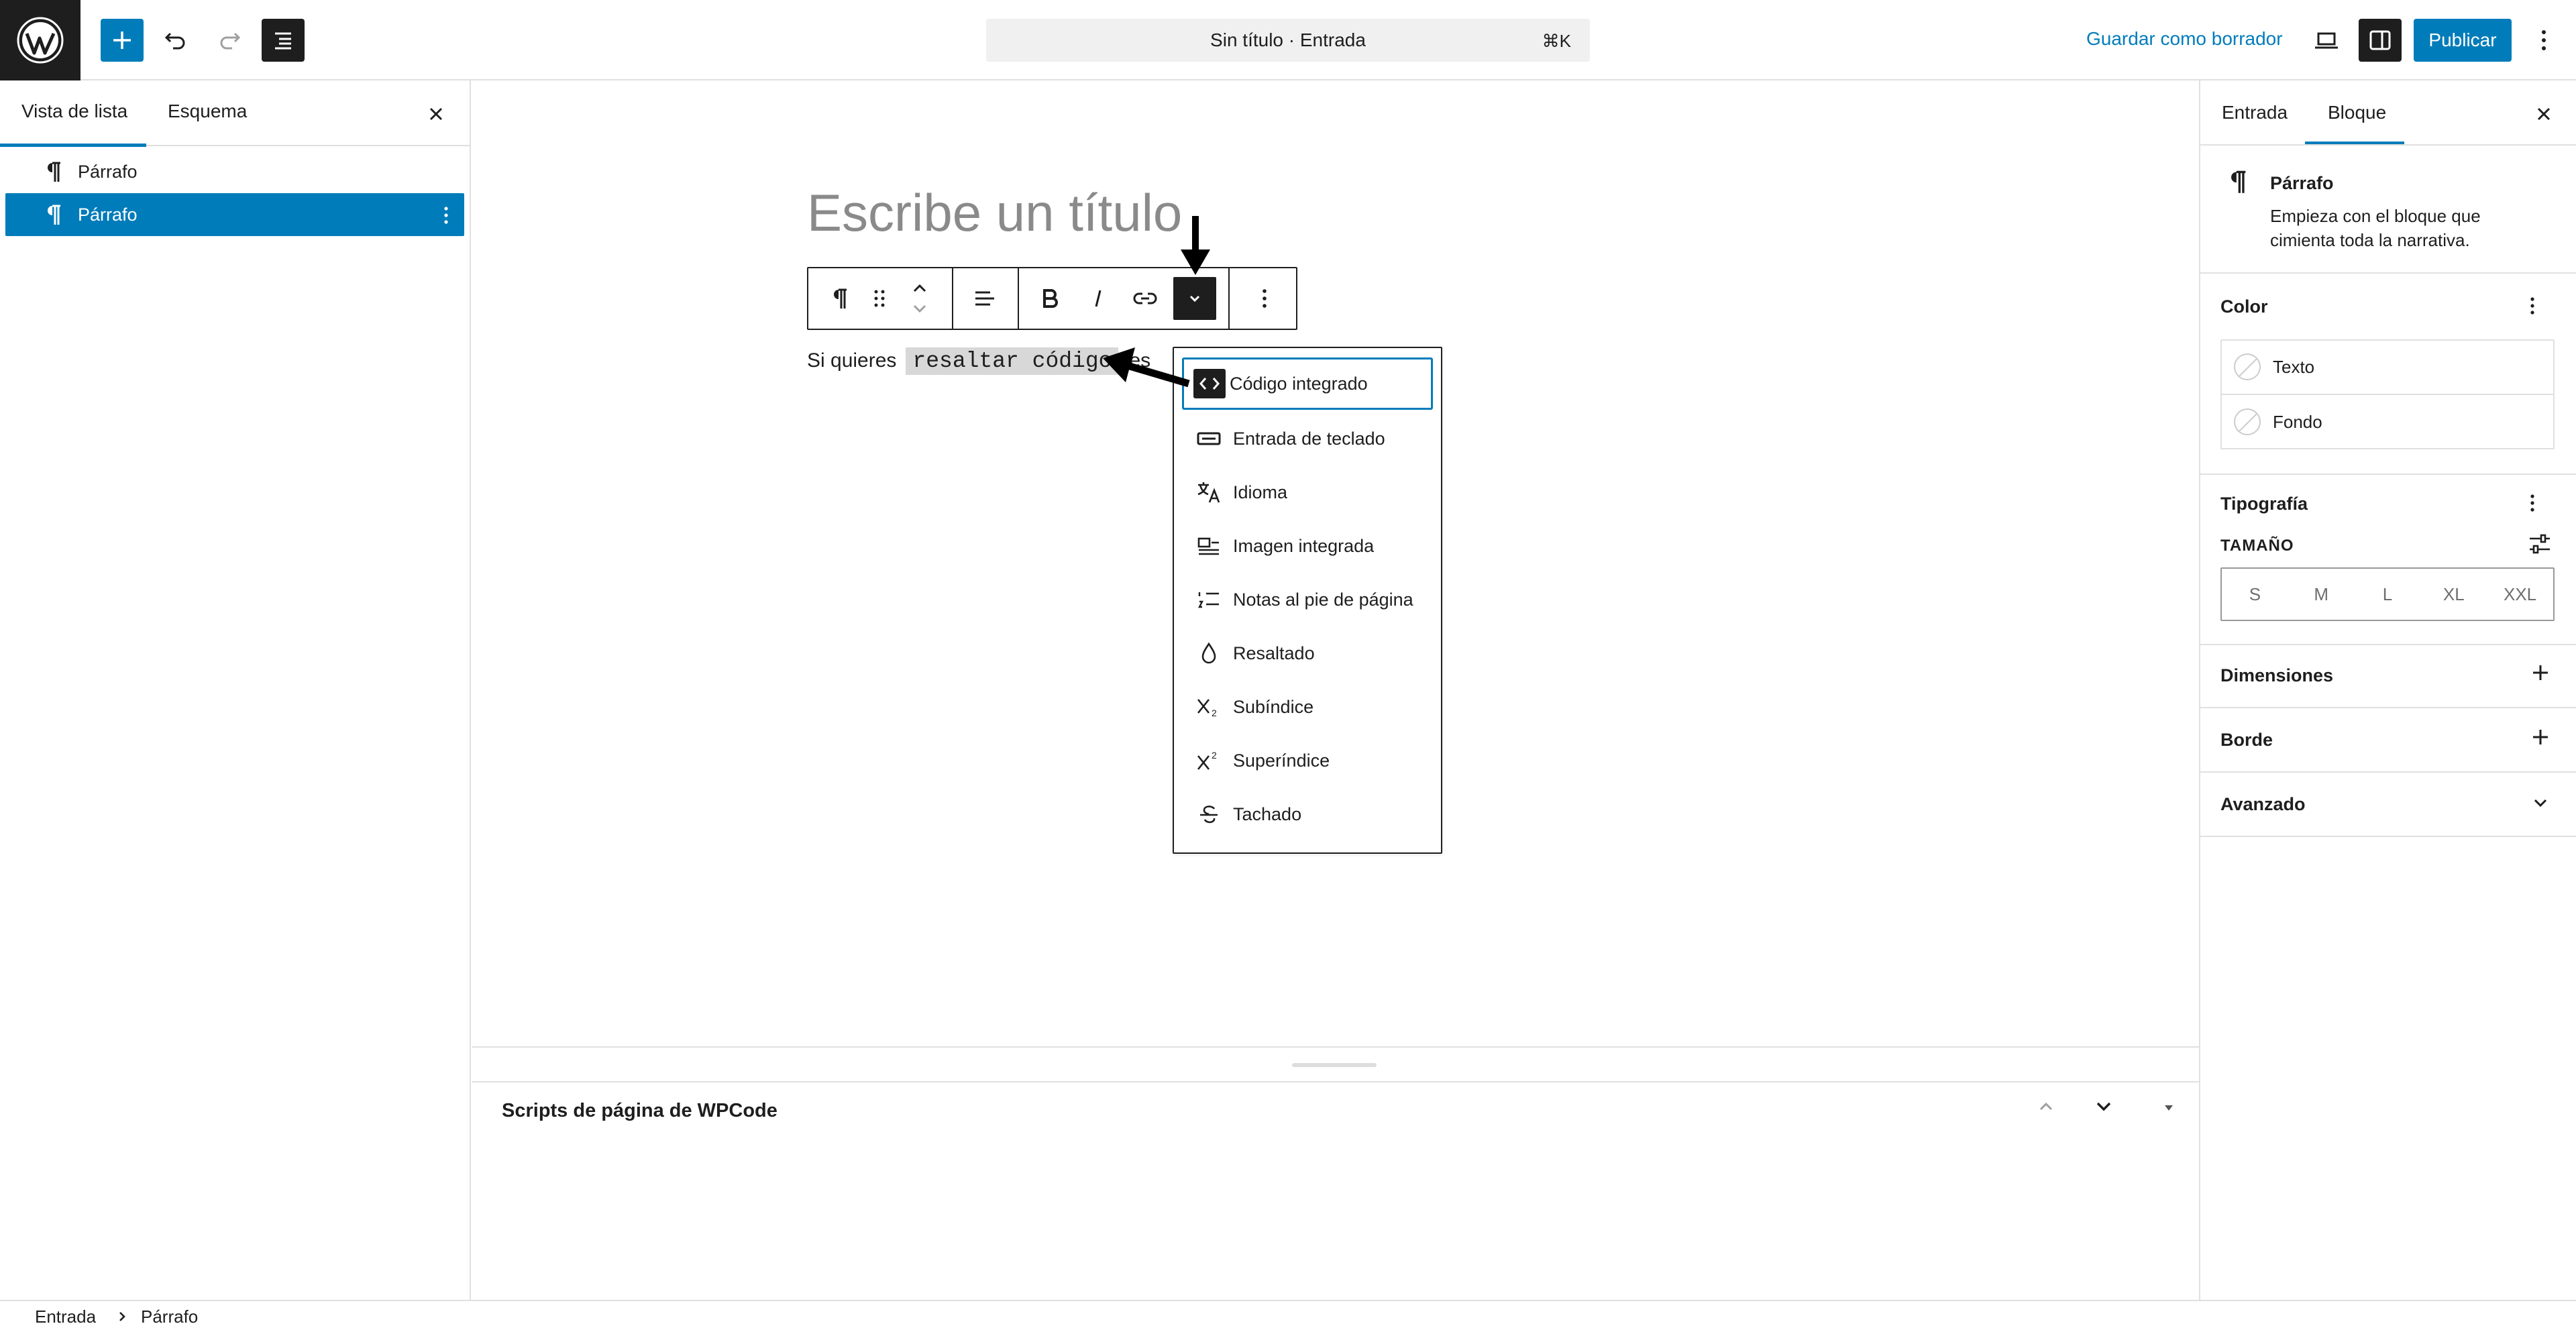 This screenshot has width=2576, height=1332. I want to click on size-option-l: L, so click(2388, 594).